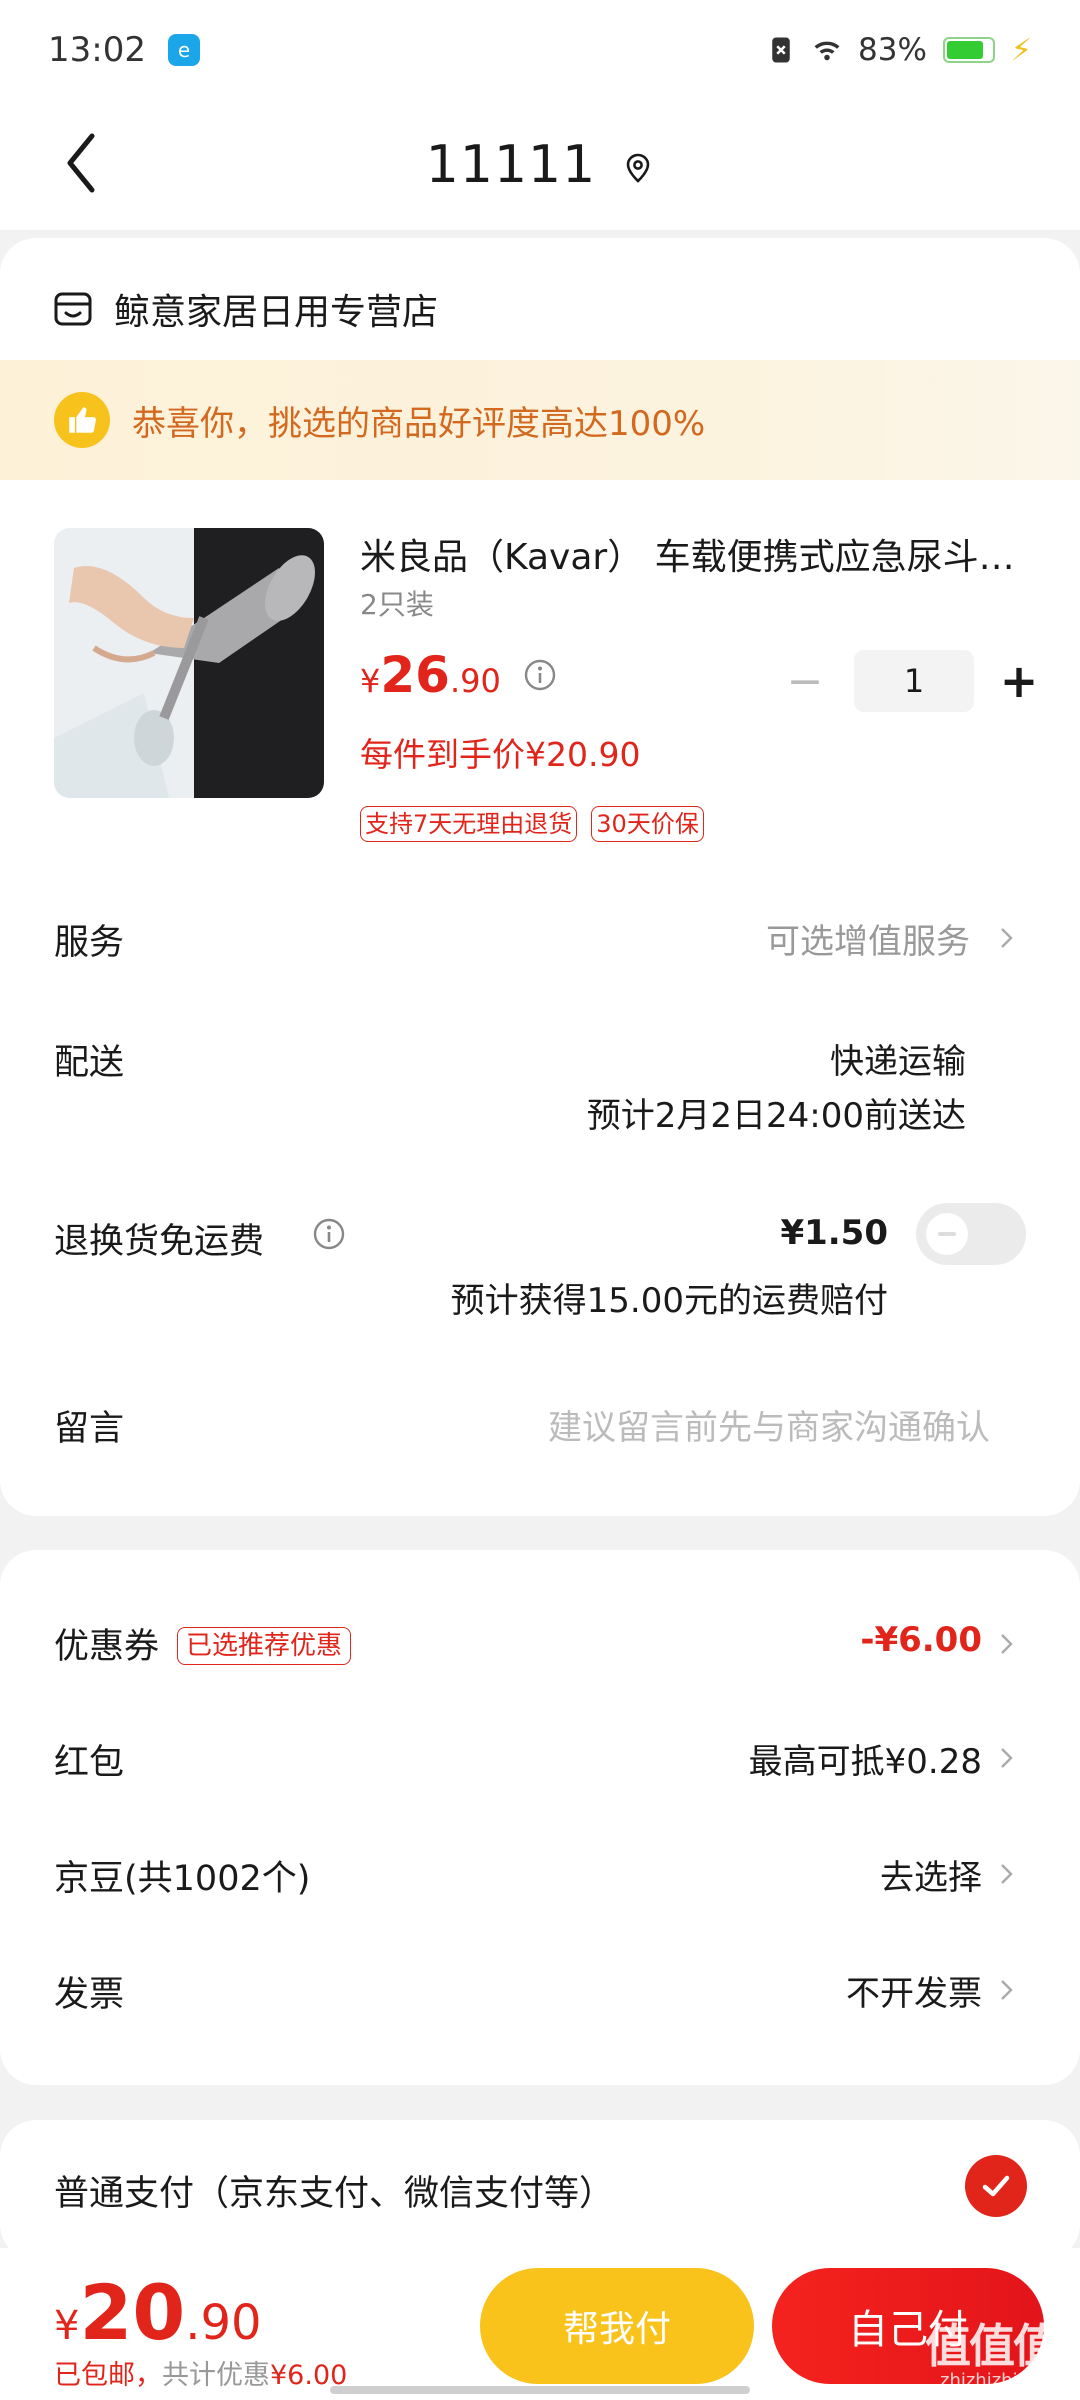 The image size is (1080, 2400). I want to click on thumbs-up-icon, so click(82, 420).